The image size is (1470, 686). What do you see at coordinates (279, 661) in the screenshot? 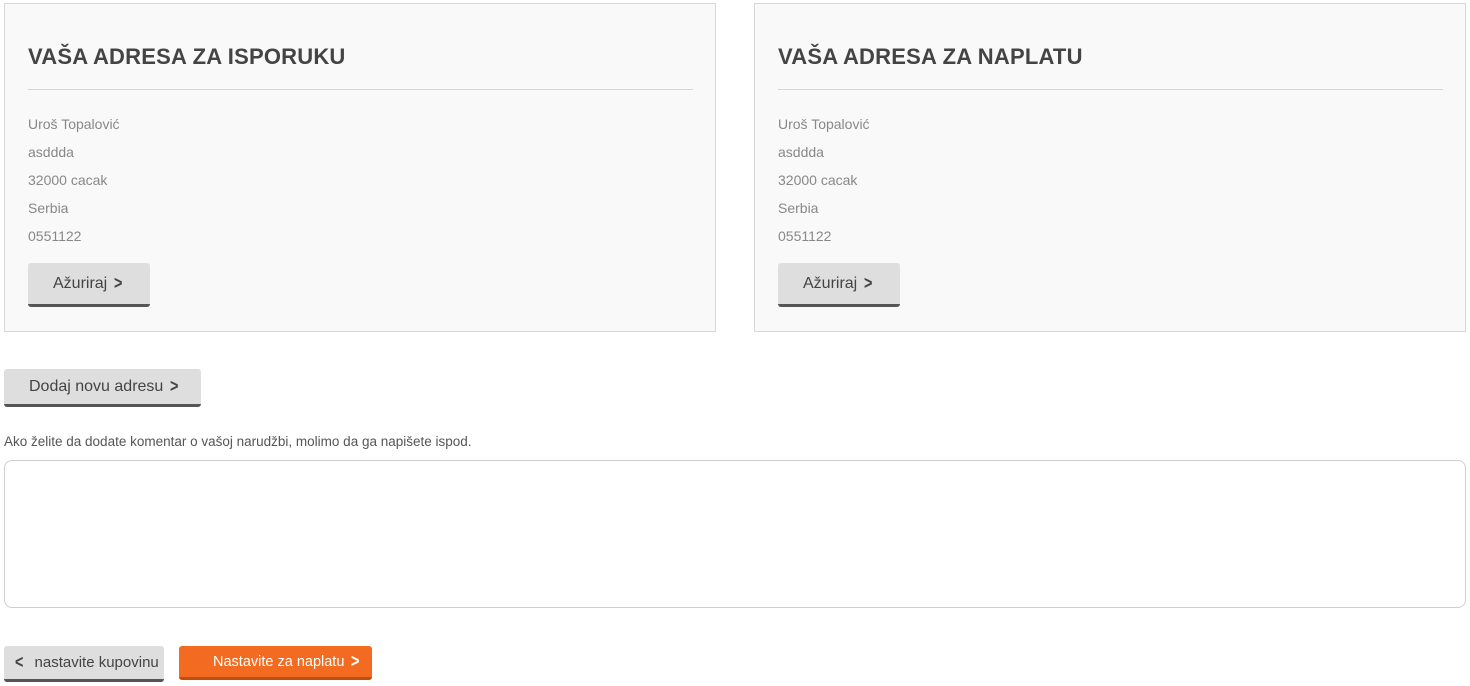
I see `proceed-to-payment-label: Nastavite za naplatu` at bounding box center [279, 661].